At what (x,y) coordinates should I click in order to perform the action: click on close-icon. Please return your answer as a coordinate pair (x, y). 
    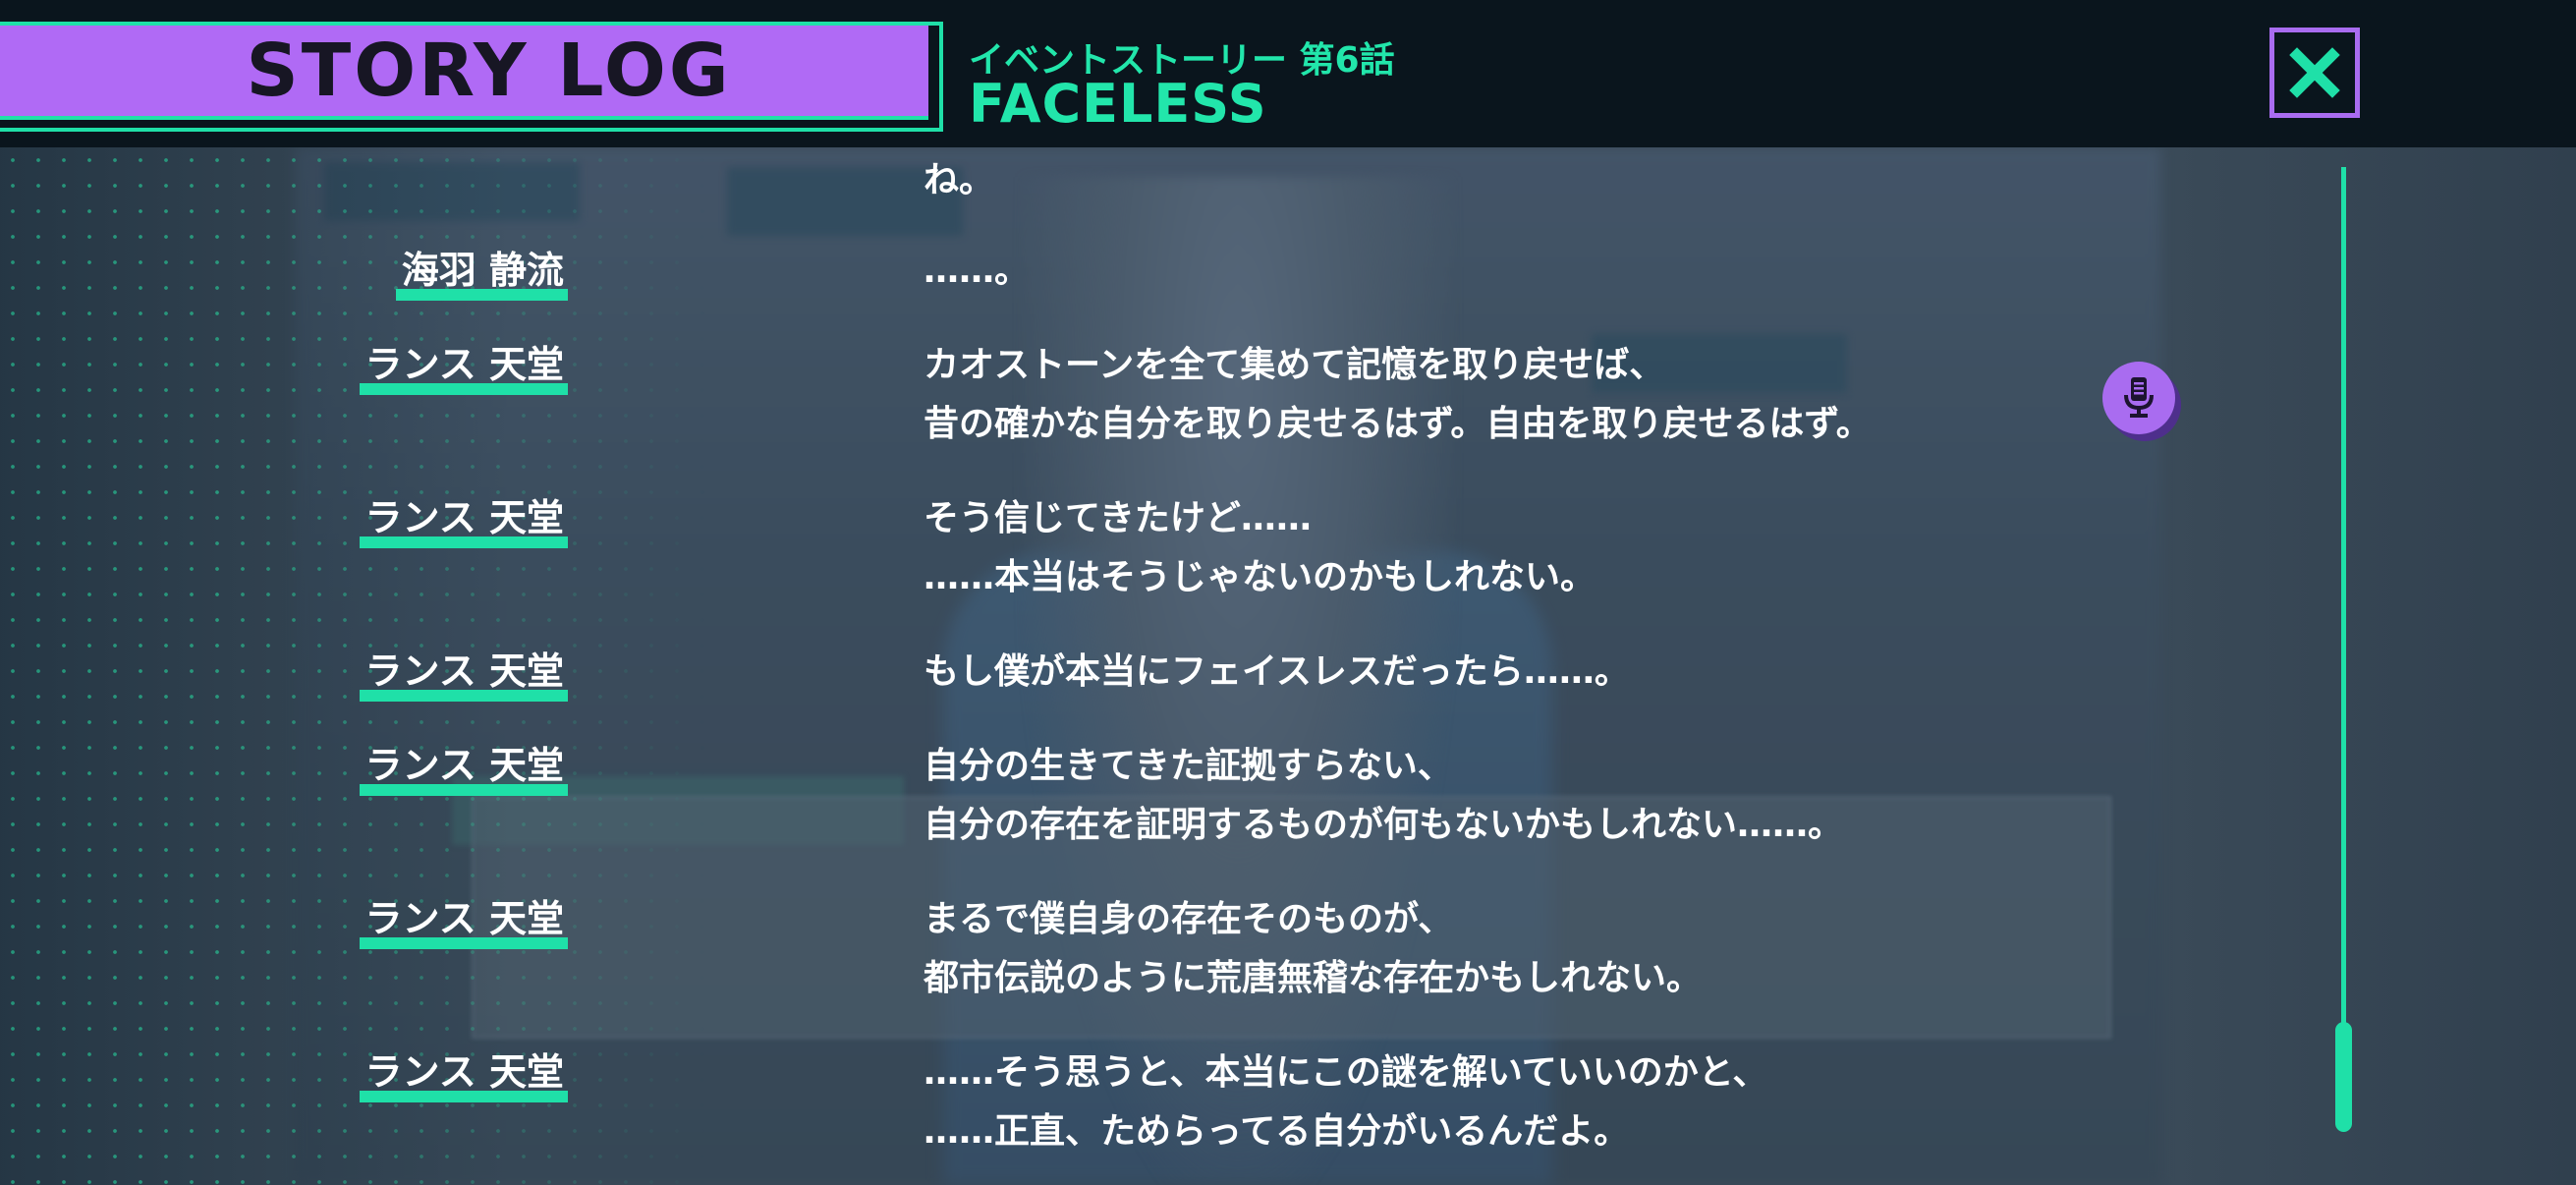
    Looking at the image, I should click on (2314, 73).